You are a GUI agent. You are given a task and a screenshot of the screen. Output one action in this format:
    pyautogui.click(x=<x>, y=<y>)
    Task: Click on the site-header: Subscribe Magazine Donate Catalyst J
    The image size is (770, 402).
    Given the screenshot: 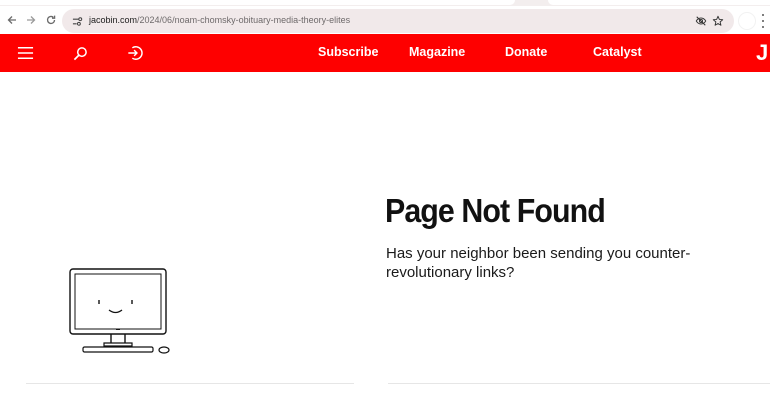 What is the action you would take?
    pyautogui.click(x=385, y=53)
    